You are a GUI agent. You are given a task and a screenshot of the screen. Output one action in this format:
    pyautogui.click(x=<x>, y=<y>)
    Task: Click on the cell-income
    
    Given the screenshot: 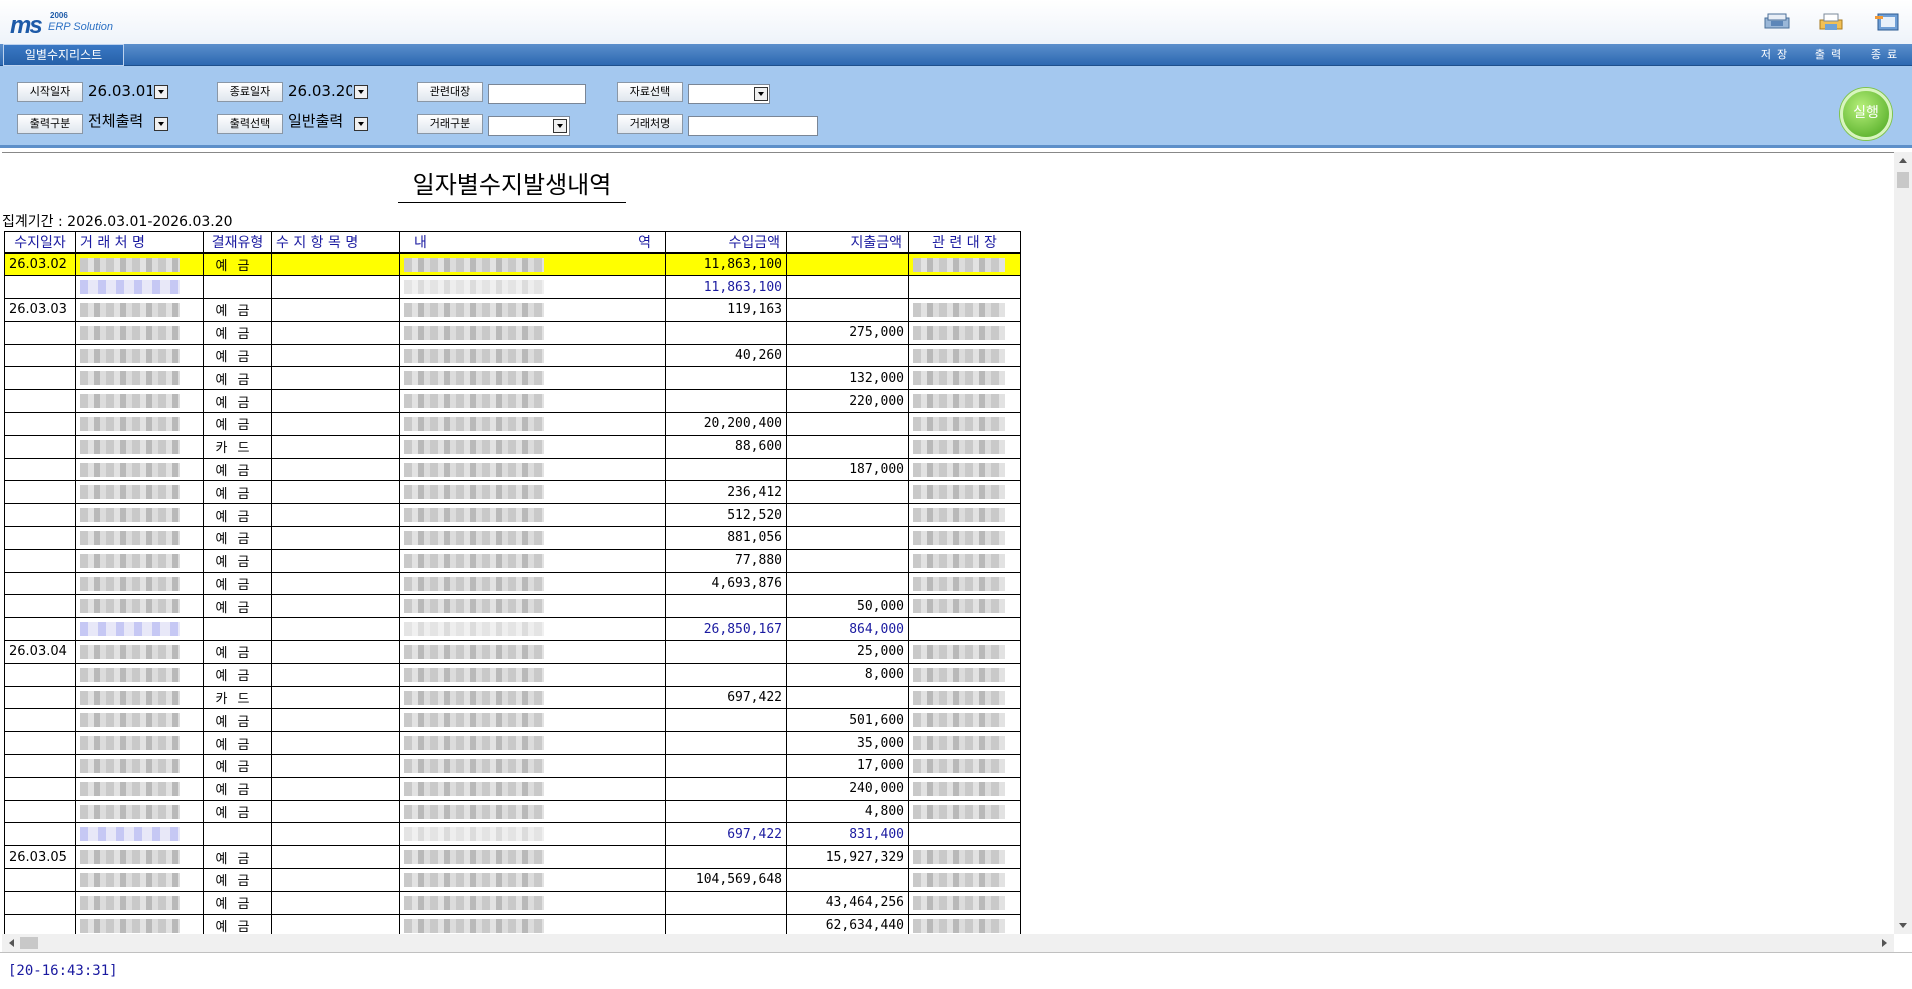 What is the action you would take?
    pyautogui.click(x=726, y=675)
    